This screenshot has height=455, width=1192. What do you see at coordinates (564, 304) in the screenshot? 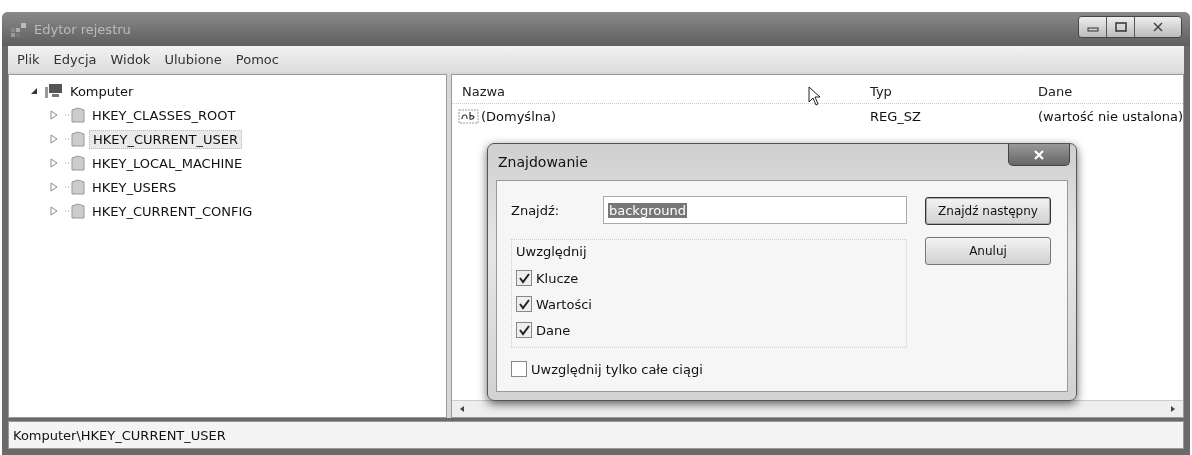
I see `checkbox-label: Wartości` at bounding box center [564, 304].